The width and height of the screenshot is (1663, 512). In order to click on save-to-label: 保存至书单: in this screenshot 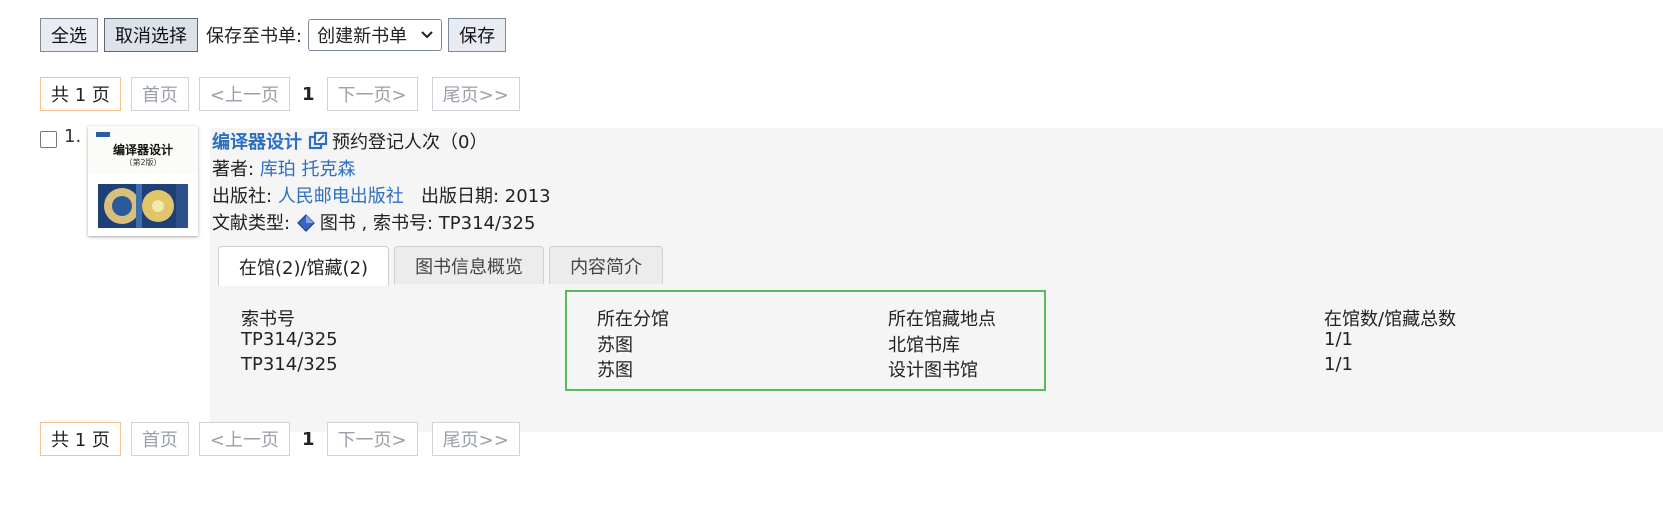, I will do `click(254, 36)`.